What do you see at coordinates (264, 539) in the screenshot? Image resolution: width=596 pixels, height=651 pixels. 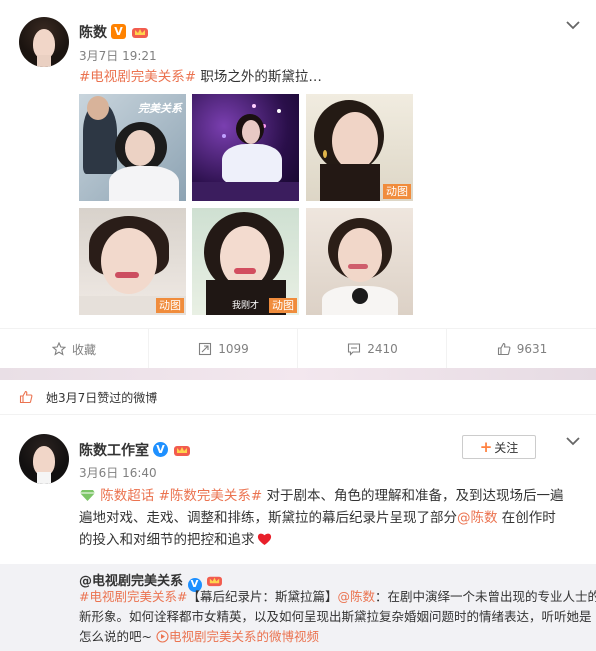 I see `heart-icon` at bounding box center [264, 539].